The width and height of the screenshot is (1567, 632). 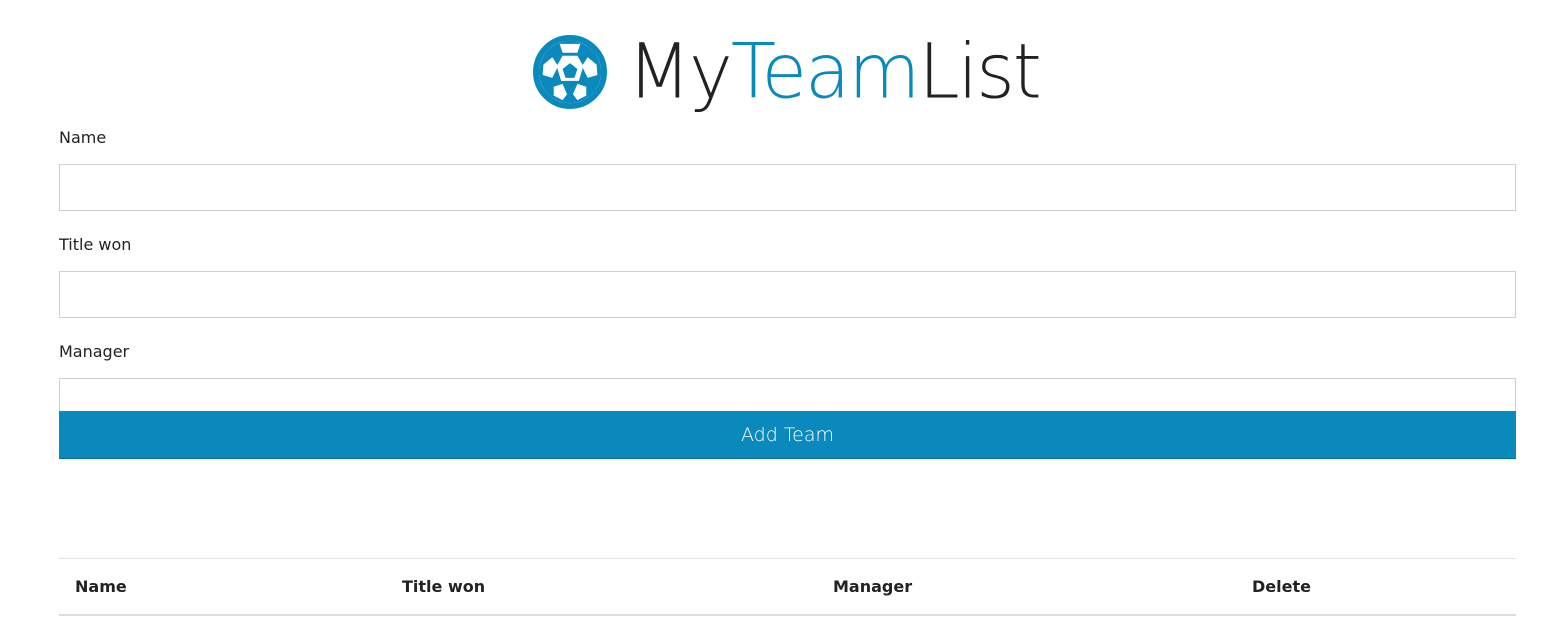 I want to click on manager-label: Manager, so click(x=94, y=351).